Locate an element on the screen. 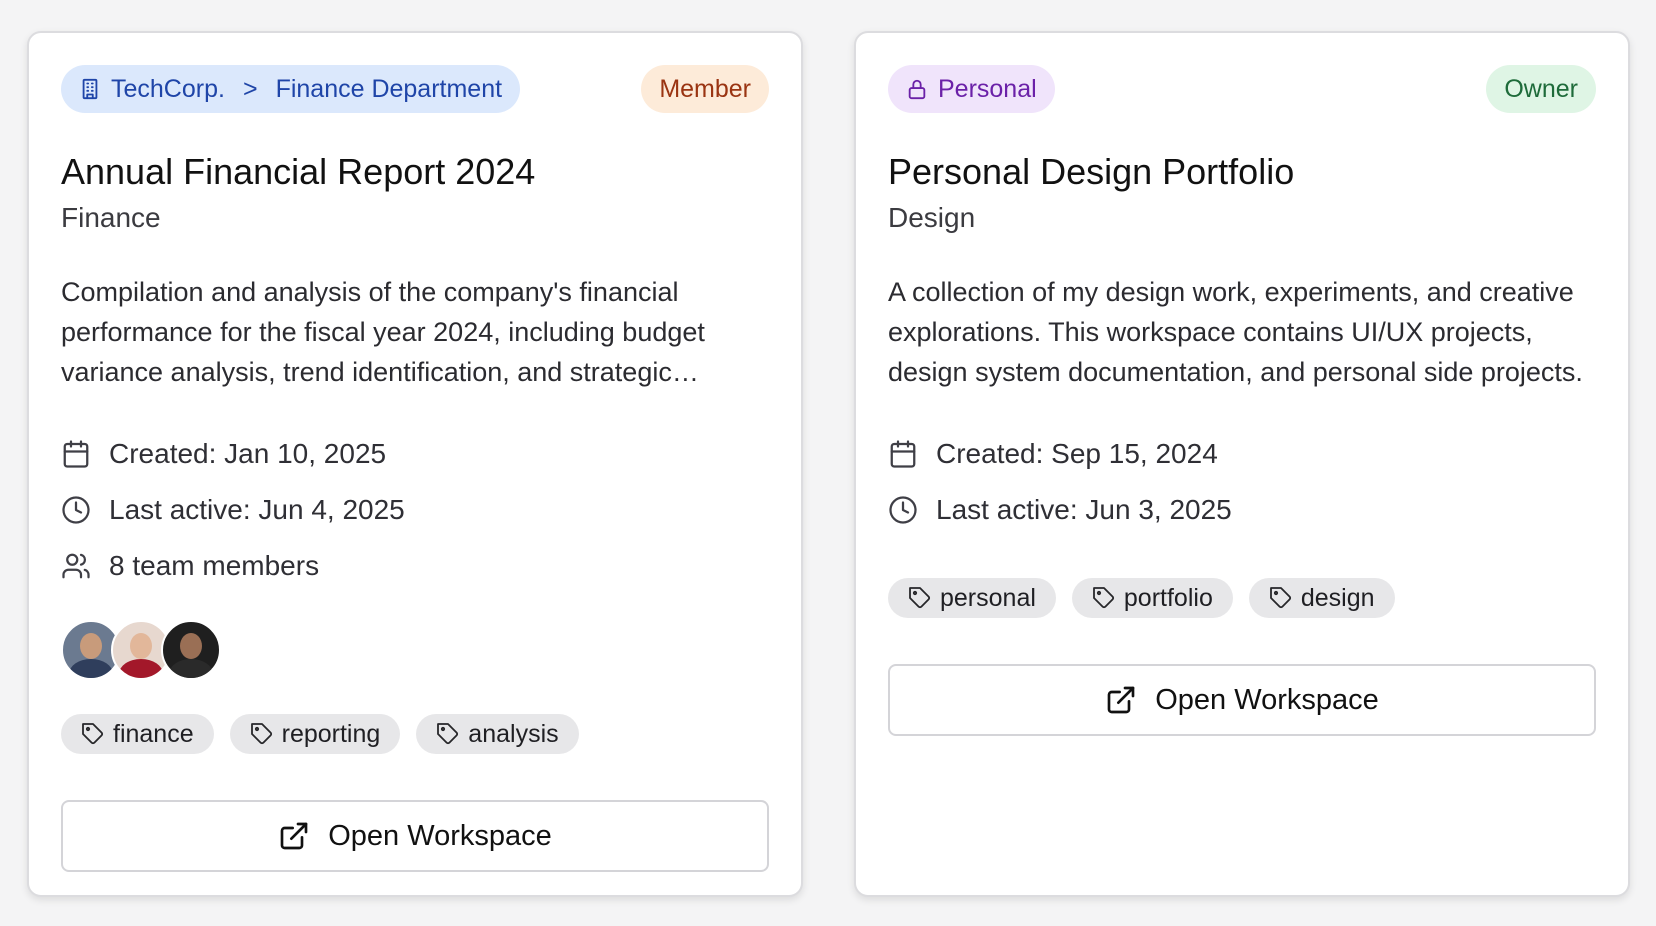  last-active: Last active: Jun 4, 2025 is located at coordinates (415, 510).